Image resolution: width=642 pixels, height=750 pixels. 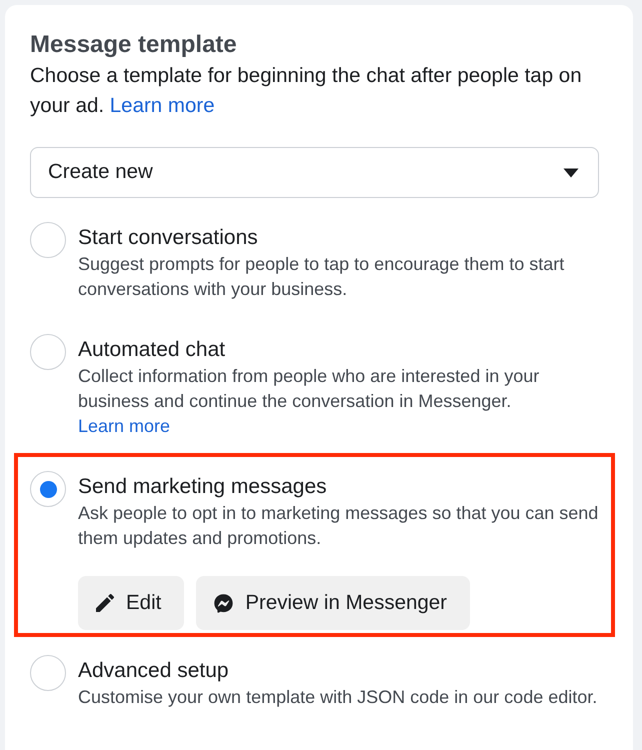 I want to click on option-description: Ask people to opt in to marketing messages so that you can send them updates and promotions., so click(x=339, y=526).